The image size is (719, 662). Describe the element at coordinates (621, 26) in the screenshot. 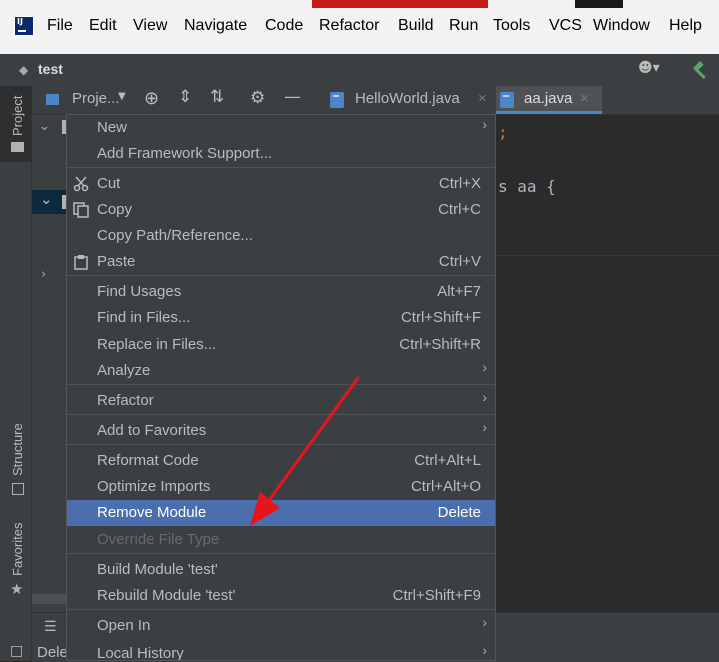

I see `menu-window: Window` at that location.